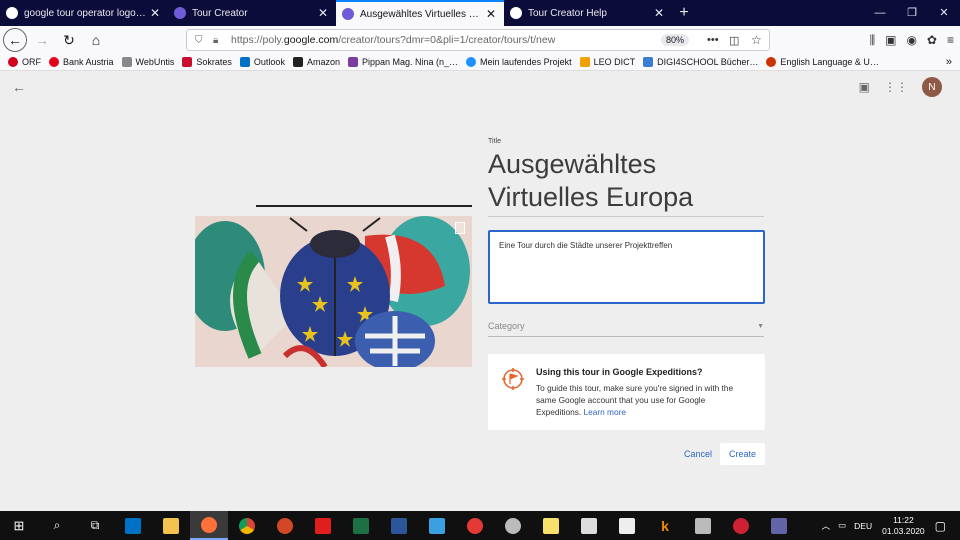  Describe the element at coordinates (24, 62) in the screenshot. I see `bookmark-orf: ORF` at that location.